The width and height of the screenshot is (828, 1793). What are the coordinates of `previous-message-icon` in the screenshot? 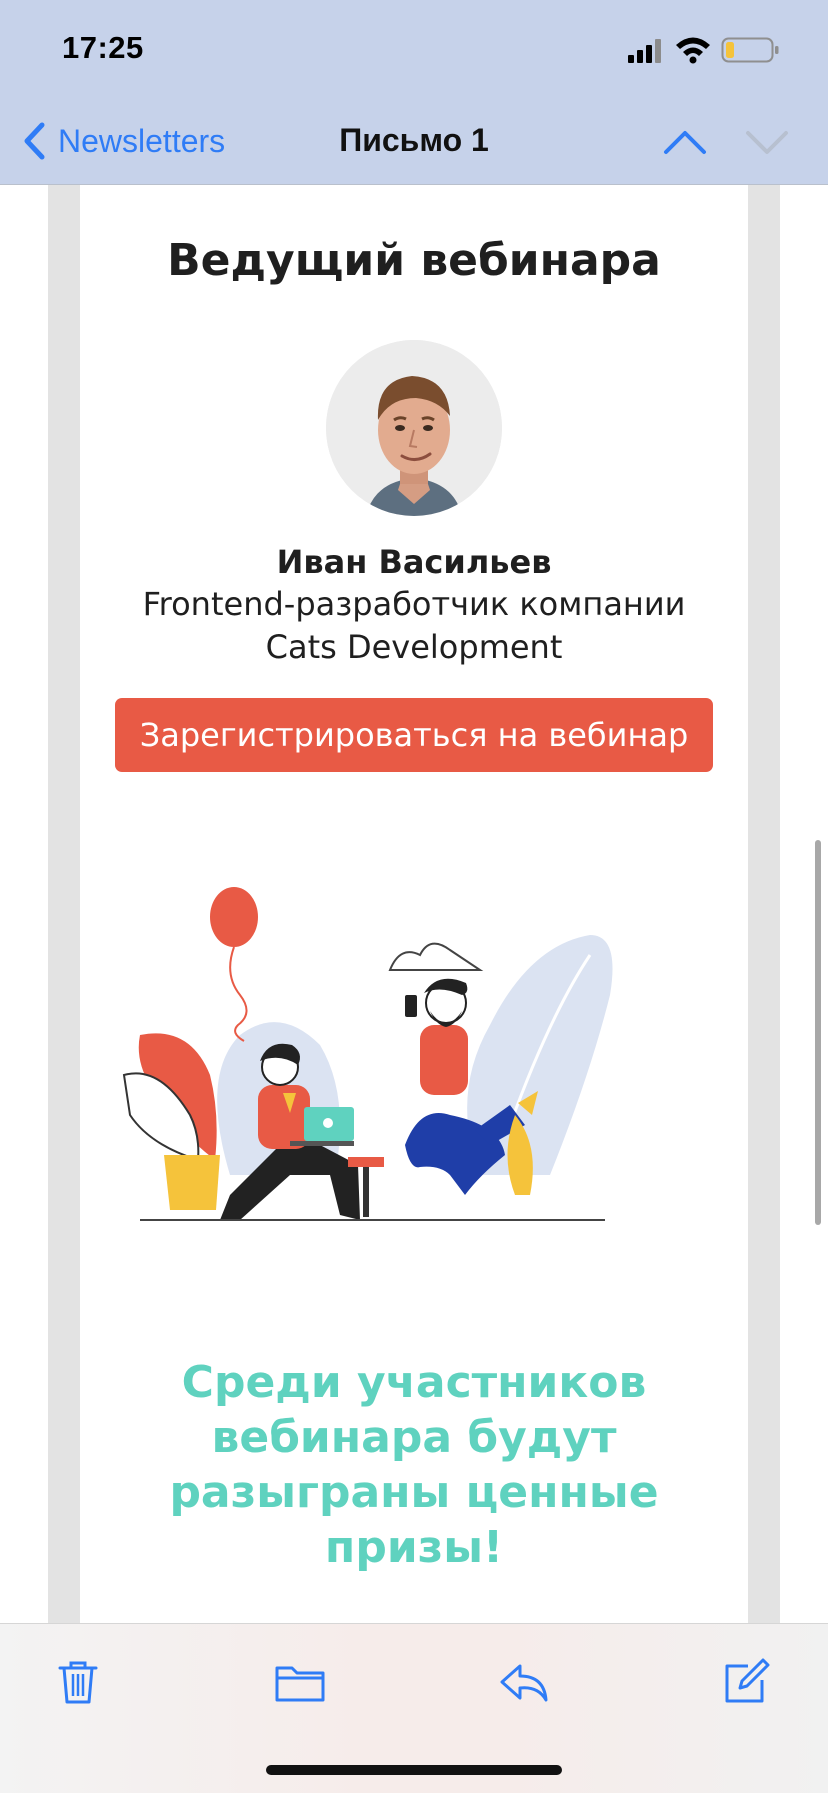 It's located at (685, 142).